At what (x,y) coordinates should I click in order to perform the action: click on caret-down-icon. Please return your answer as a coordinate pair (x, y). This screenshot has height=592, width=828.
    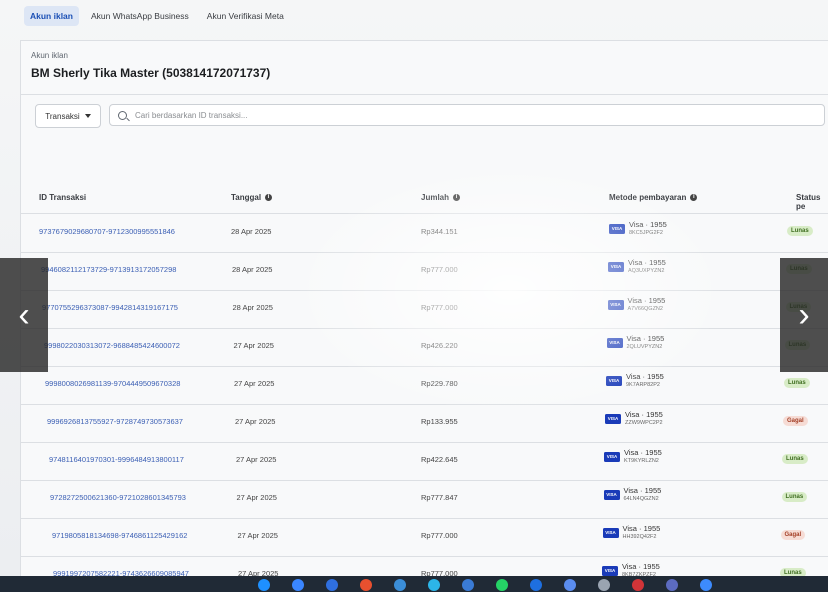
    Looking at the image, I should click on (87, 116).